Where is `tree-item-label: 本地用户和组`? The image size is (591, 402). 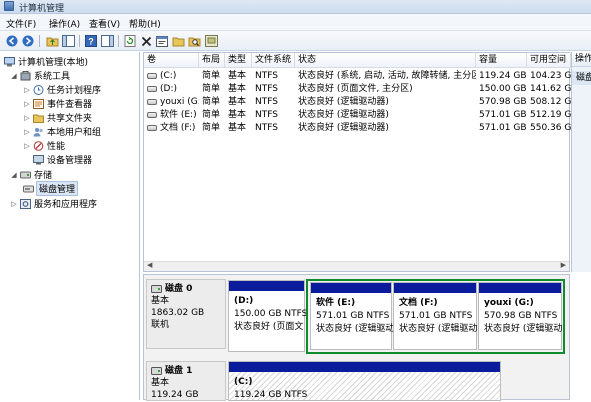 tree-item-label: 本地用户和组 is located at coordinates (74, 133).